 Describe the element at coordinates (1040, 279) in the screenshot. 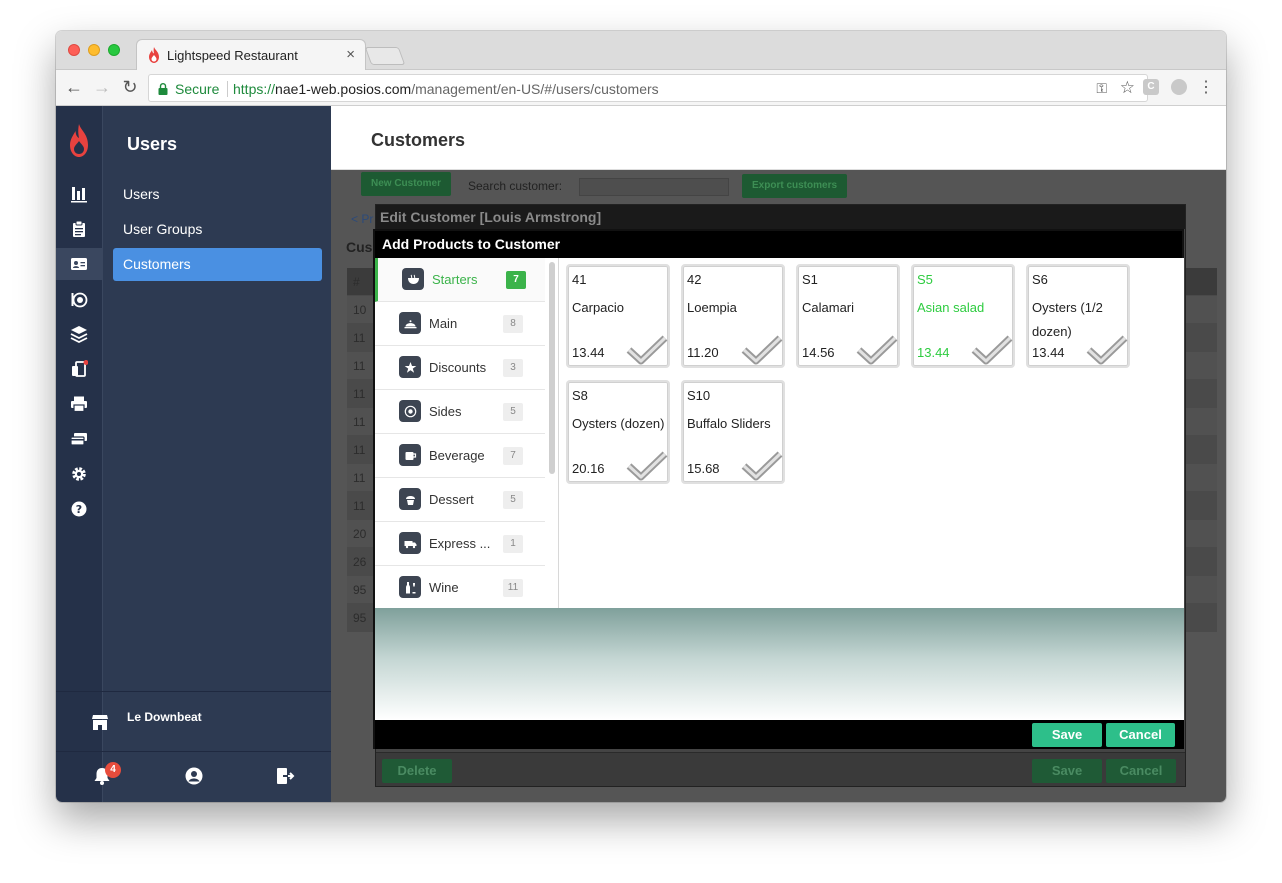

I see `product-code: S6` at that location.